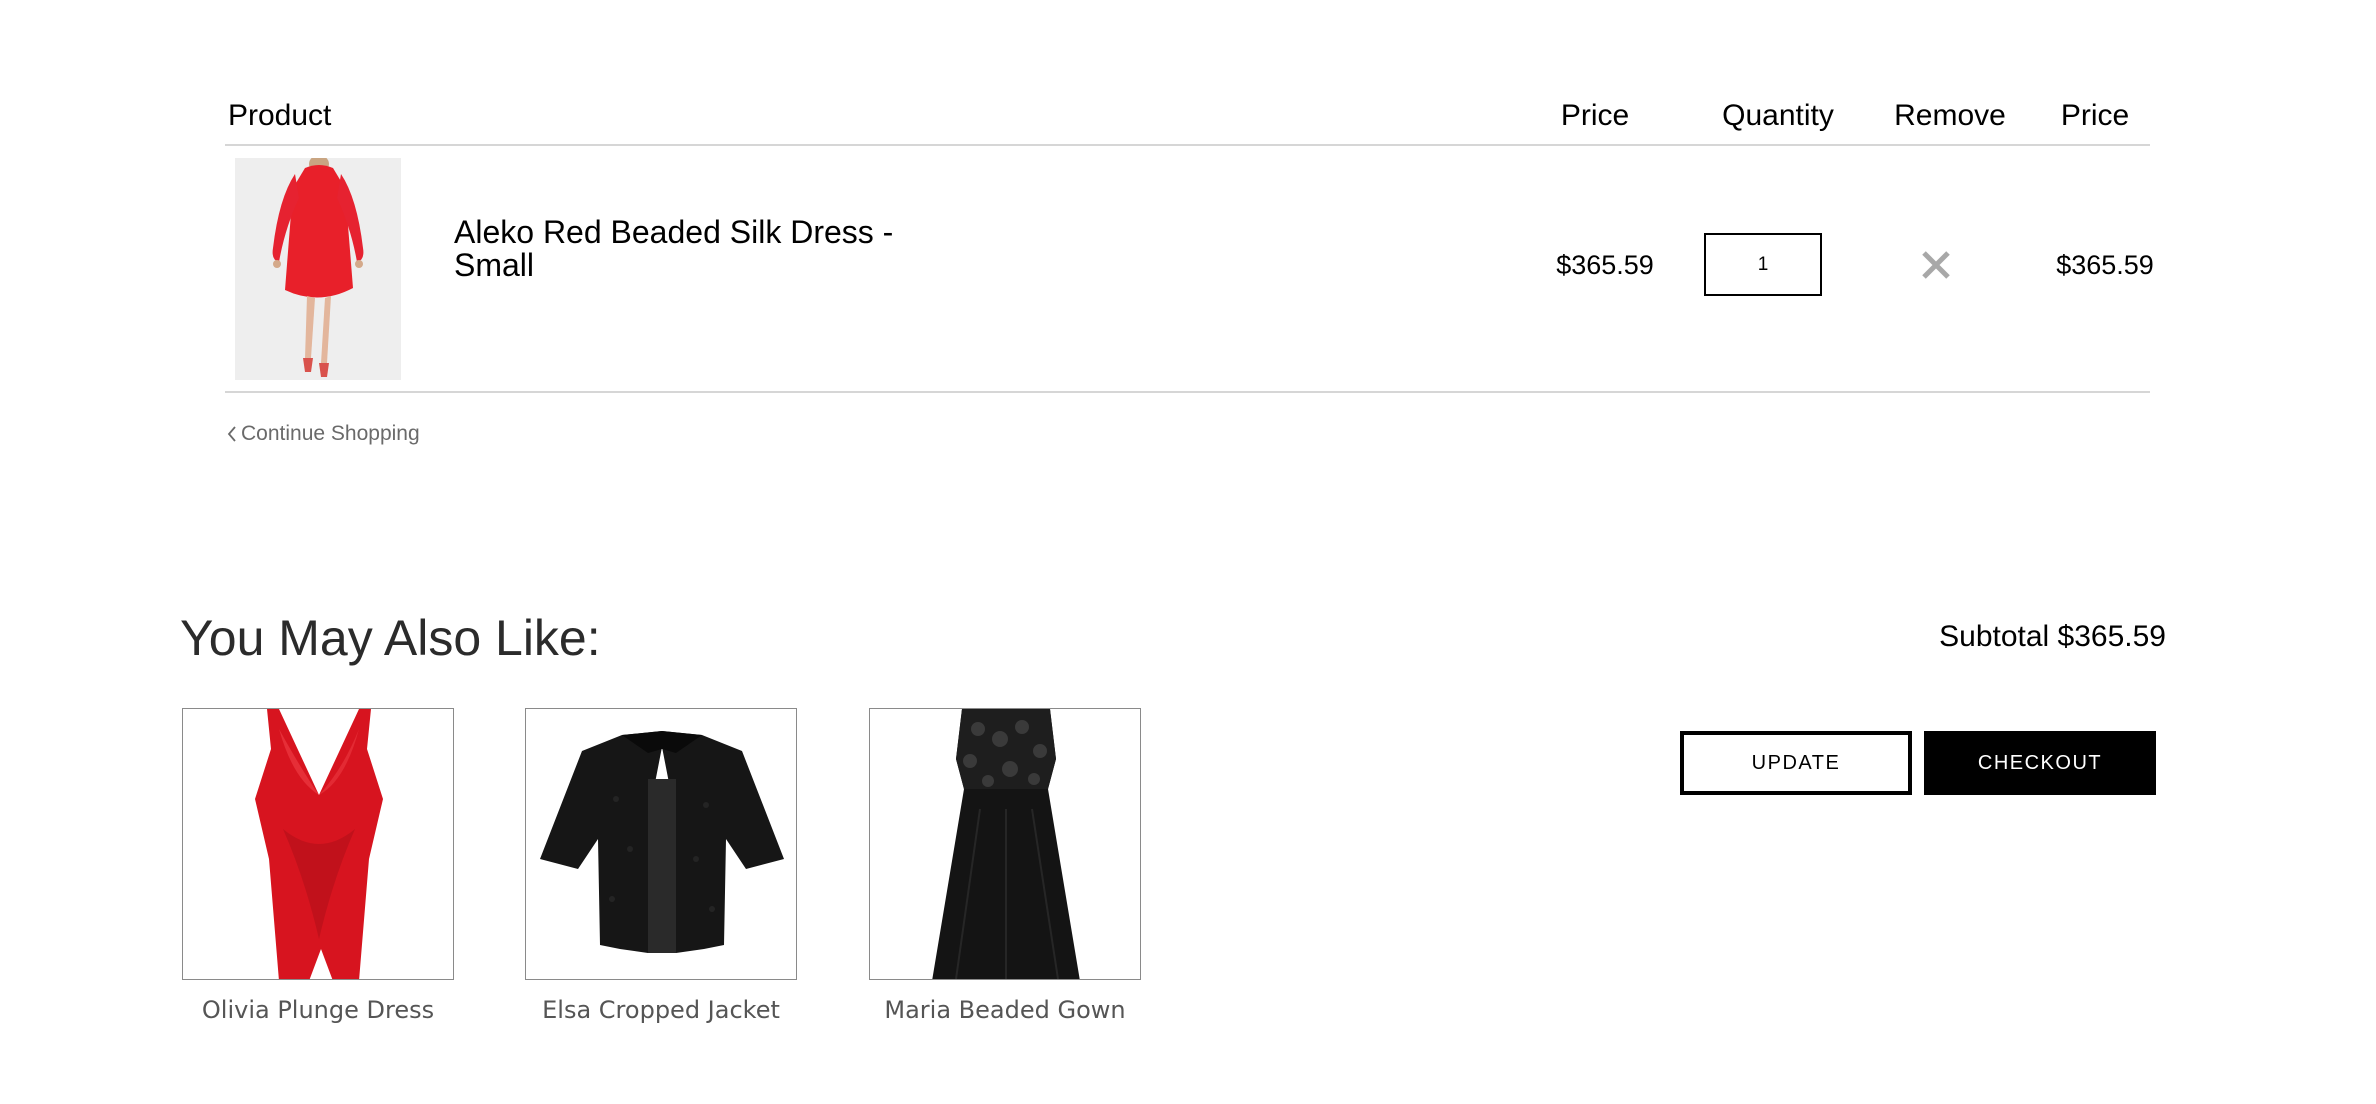 This screenshot has width=2376, height=1104. What do you see at coordinates (2105, 265) in the screenshot?
I see `cart-item-total: $365.59` at bounding box center [2105, 265].